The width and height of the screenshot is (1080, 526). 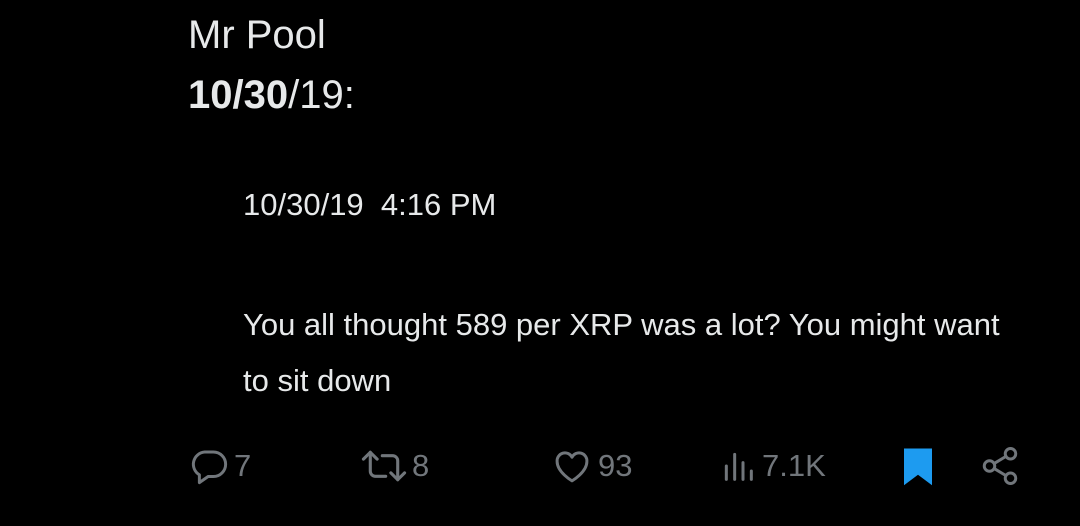 What do you see at coordinates (421, 465) in the screenshot?
I see `retweet-count: 8` at bounding box center [421, 465].